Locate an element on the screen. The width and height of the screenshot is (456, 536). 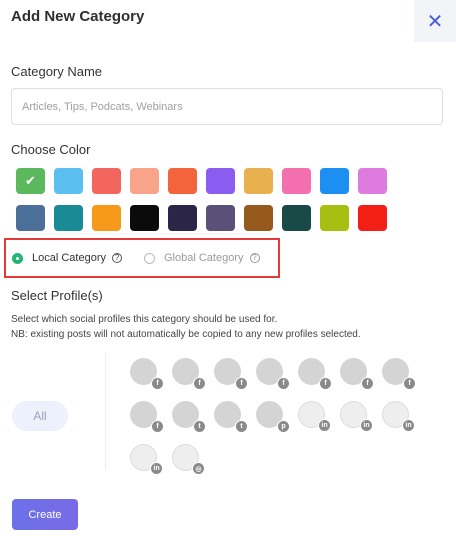
select-profiles-label: Select Profile(s) is located at coordinates (57, 295).